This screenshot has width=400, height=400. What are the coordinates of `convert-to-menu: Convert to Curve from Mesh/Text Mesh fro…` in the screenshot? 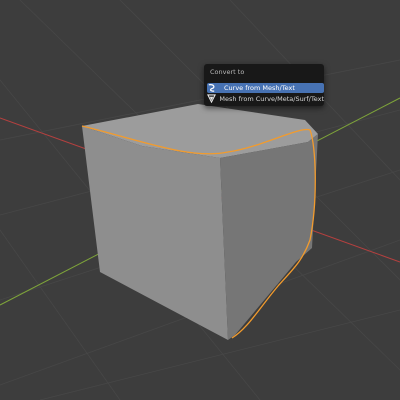 It's located at (264, 85).